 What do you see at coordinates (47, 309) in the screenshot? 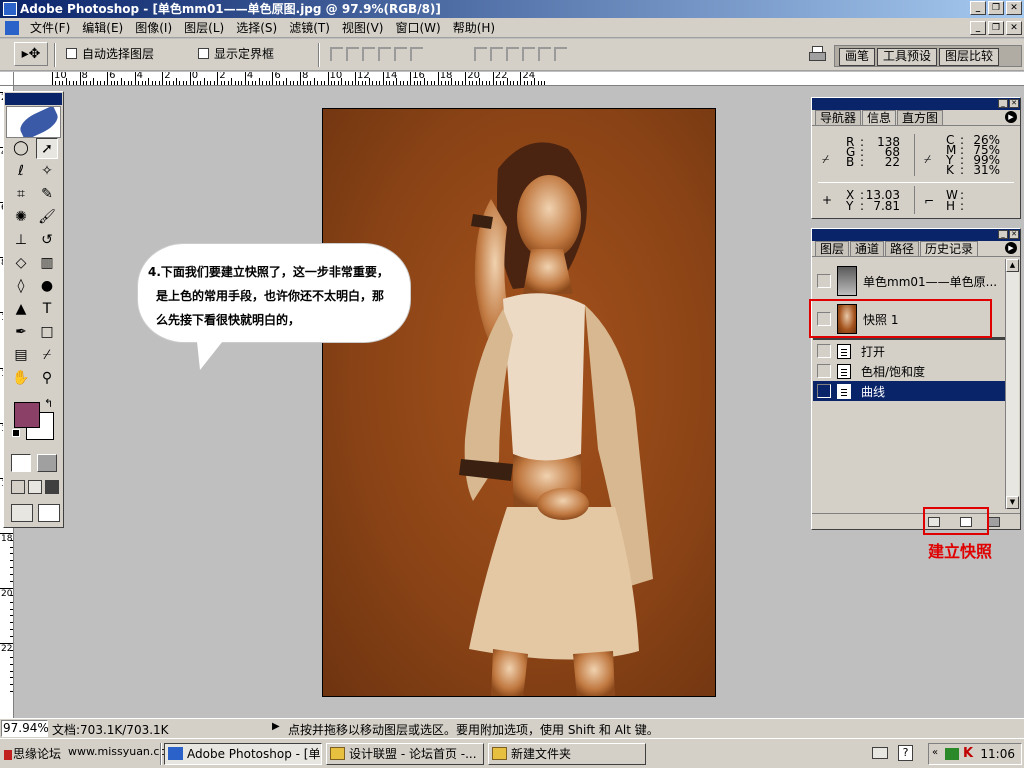
I see `type-tool-icon: T` at bounding box center [47, 309].